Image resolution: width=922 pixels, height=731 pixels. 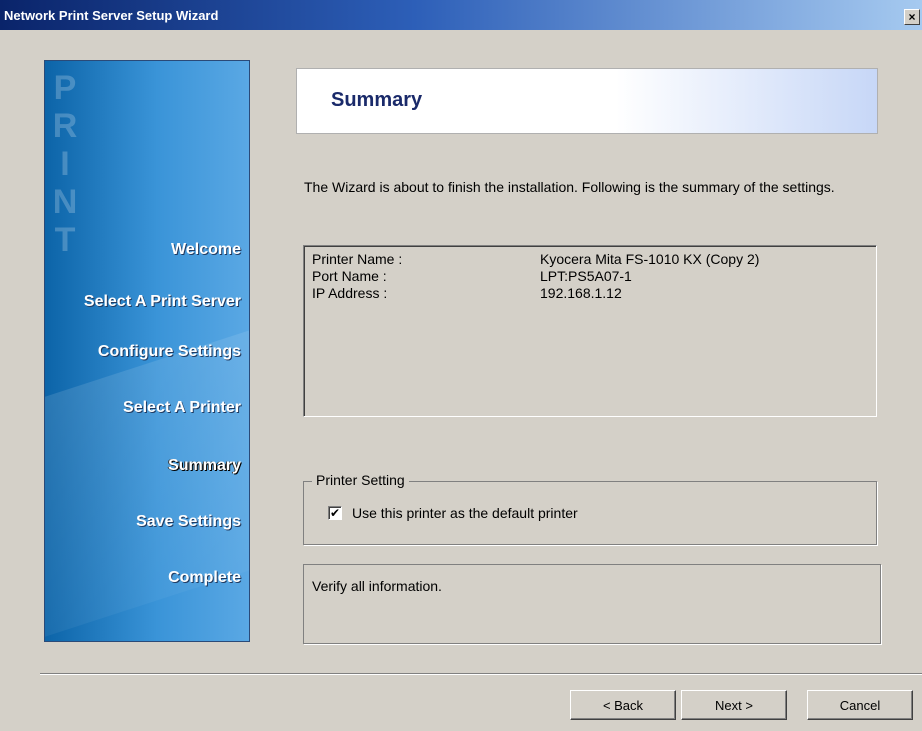 I want to click on print-watermark: PRINT, so click(x=65, y=164).